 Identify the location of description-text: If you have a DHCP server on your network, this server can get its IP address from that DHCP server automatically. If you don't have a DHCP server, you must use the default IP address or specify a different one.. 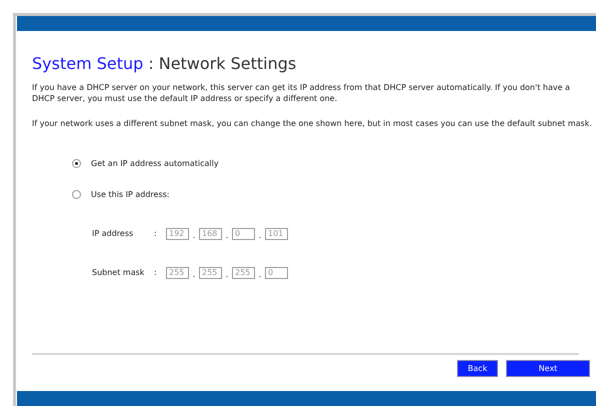
(301, 93).